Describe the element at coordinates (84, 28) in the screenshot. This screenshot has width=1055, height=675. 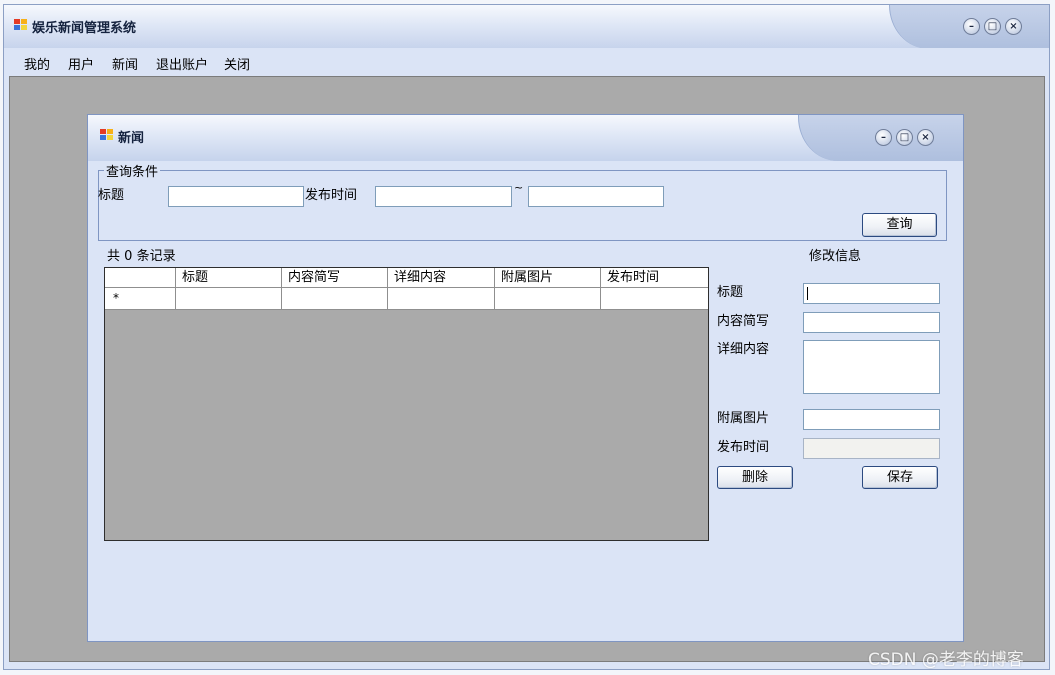
I see `app-title: 娱乐新闻管理系统` at that location.